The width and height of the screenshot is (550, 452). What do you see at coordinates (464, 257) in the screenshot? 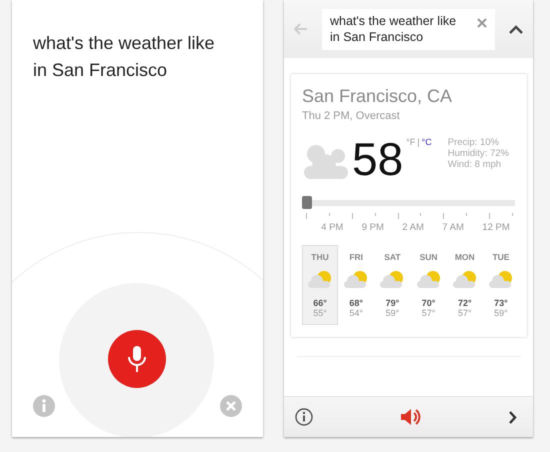
I see `day-label: MON` at bounding box center [464, 257].